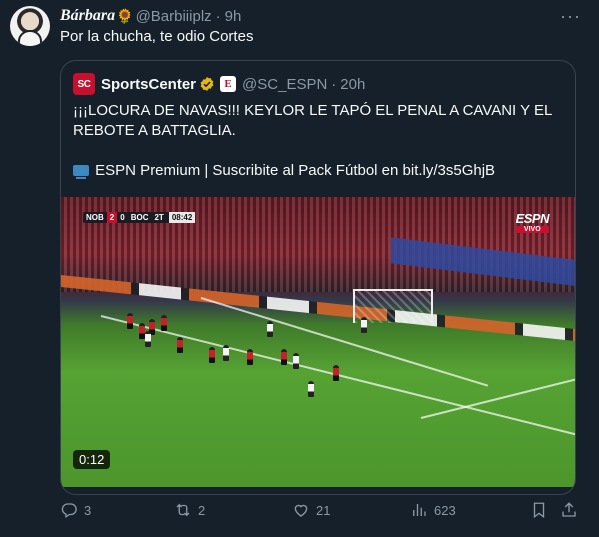 The width and height of the screenshot is (599, 537). What do you see at coordinates (311, 510) in the screenshot?
I see `like-button: 21` at bounding box center [311, 510].